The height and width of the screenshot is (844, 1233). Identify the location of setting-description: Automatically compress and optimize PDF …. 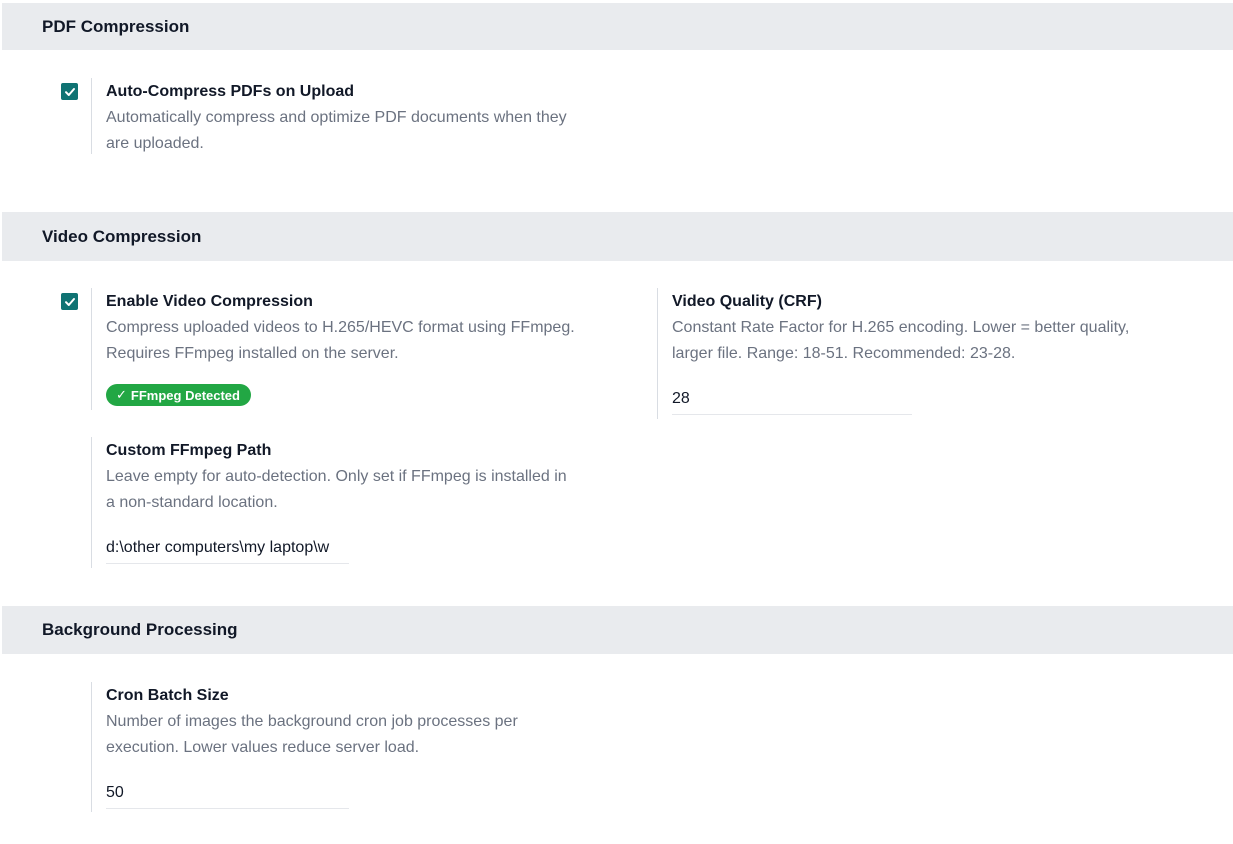
(358, 130).